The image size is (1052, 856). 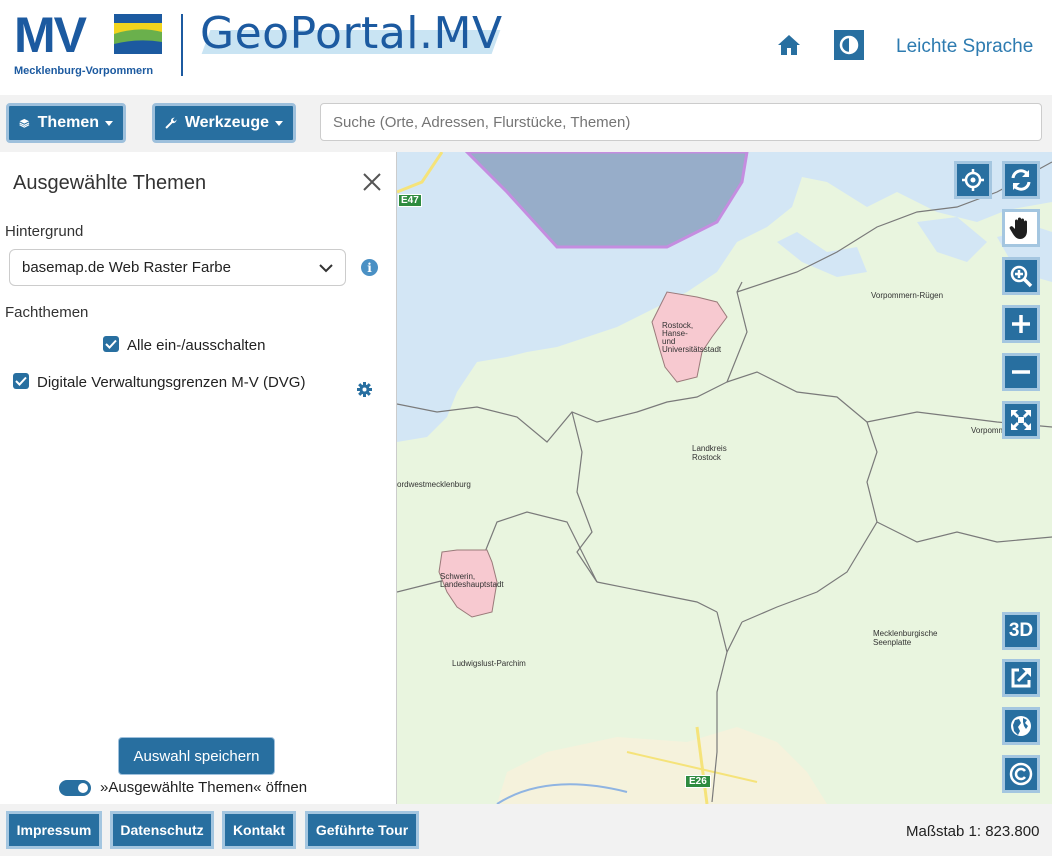 I want to click on logo-subtitle: Mecklenburg-Vorpommern, so click(x=84, y=71).